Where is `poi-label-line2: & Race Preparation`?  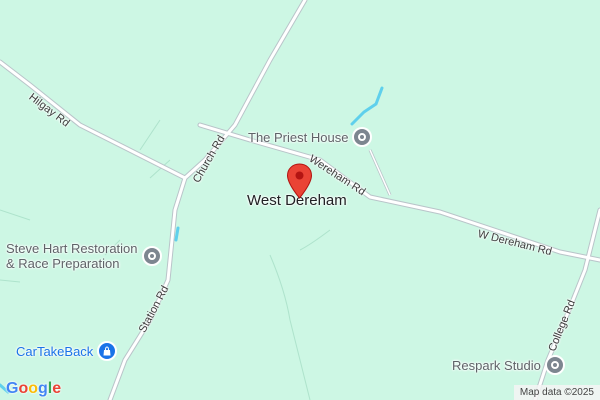 poi-label-line2: & Race Preparation is located at coordinates (63, 263).